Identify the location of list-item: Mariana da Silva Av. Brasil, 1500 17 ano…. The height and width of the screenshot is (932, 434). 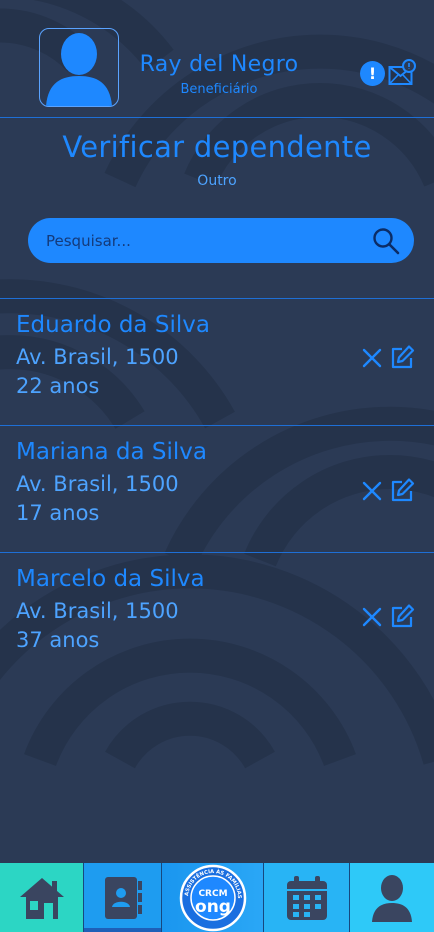
(217, 488).